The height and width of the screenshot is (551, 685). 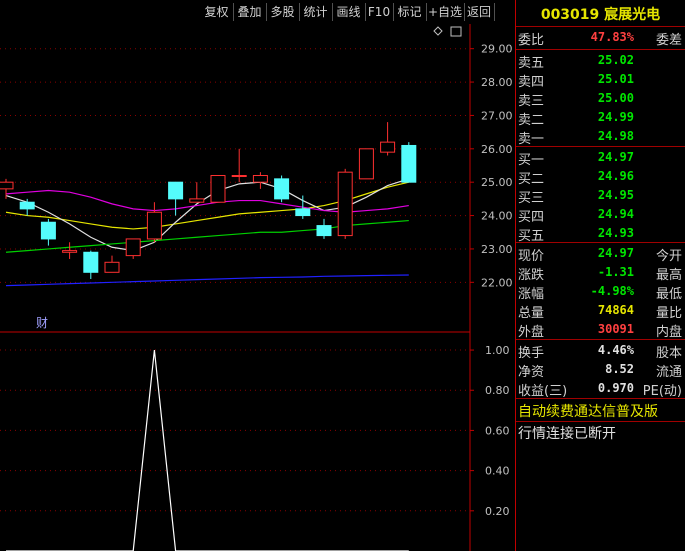 I want to click on quote-row-2-value: -4.98%, so click(x=612, y=291).